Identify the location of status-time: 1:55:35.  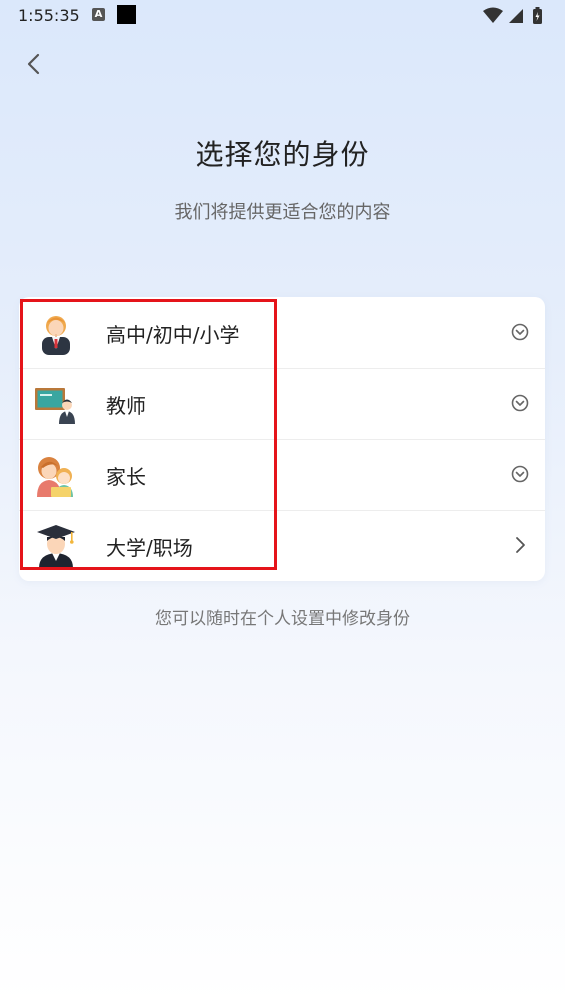
(49, 15).